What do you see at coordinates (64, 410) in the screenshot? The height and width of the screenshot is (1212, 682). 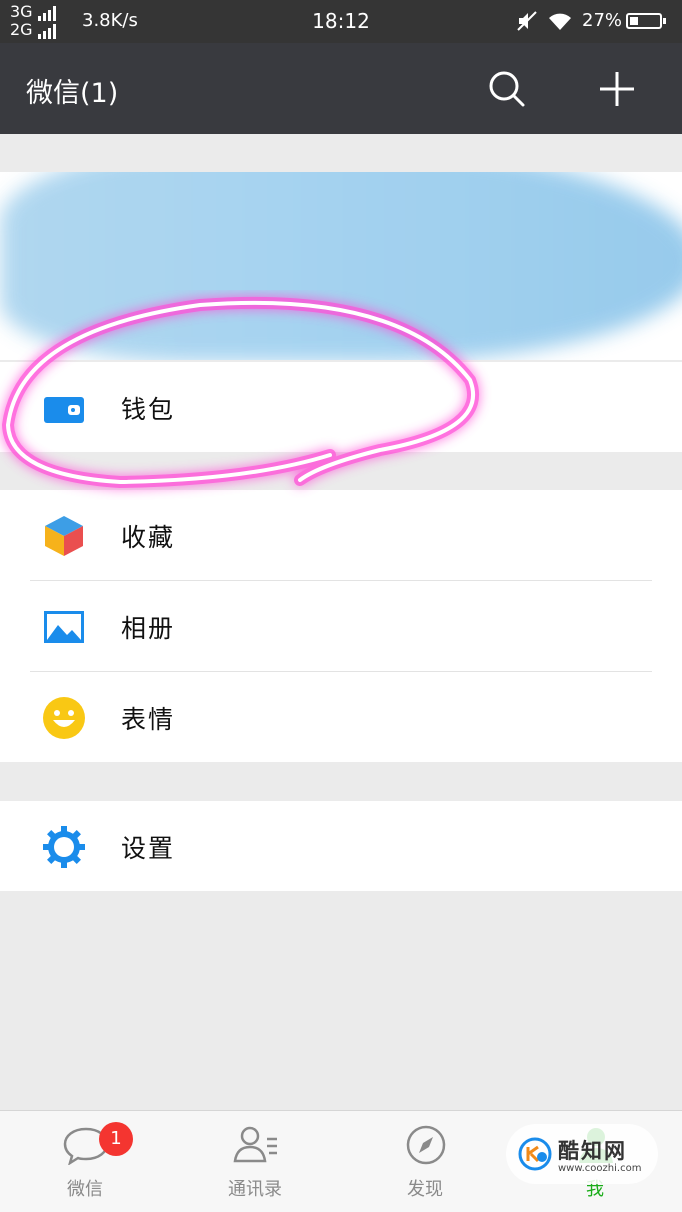 I see `wallet-icon` at bounding box center [64, 410].